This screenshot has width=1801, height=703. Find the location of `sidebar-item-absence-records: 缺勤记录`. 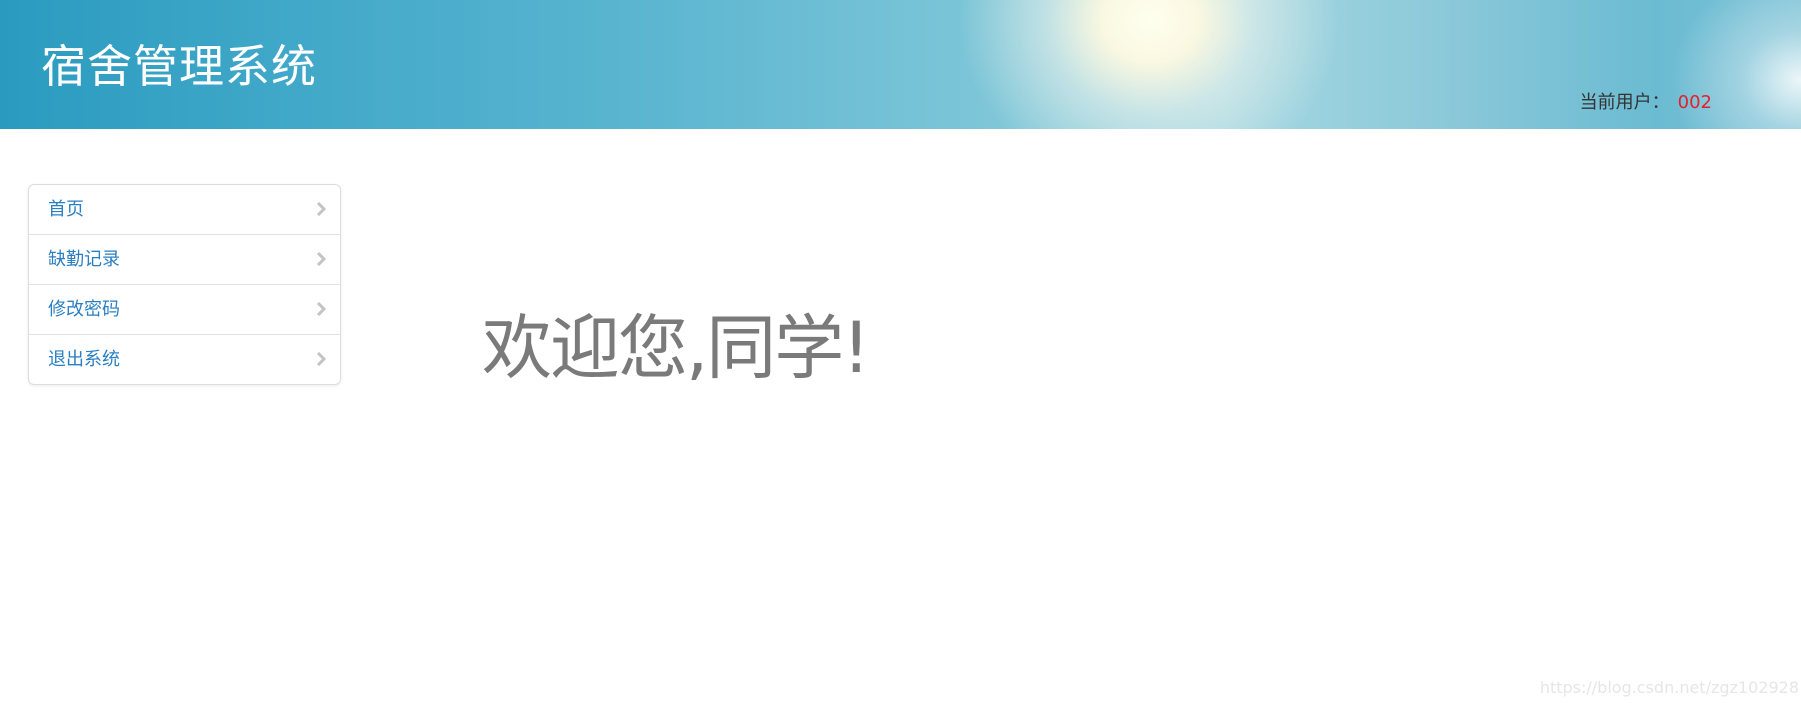

sidebar-item-absence-records: 缺勤记录 is located at coordinates (184, 259).